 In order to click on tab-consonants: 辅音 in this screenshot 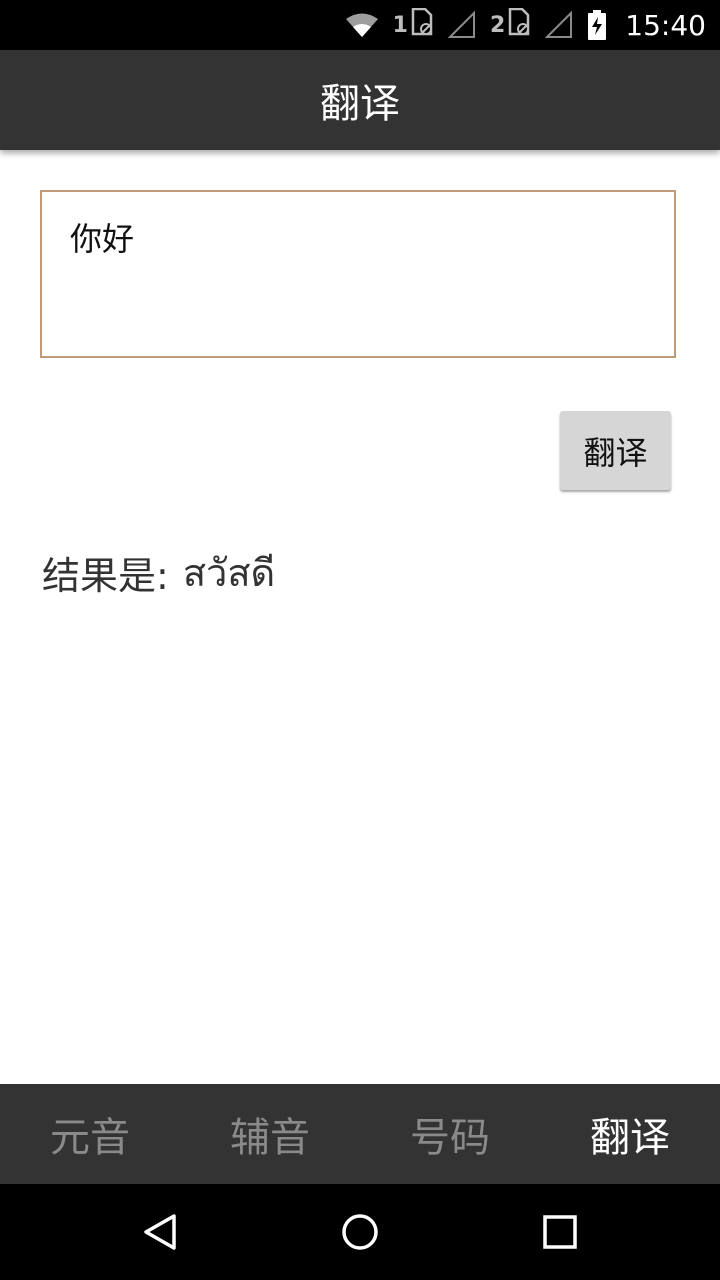, I will do `click(270, 1134)`.